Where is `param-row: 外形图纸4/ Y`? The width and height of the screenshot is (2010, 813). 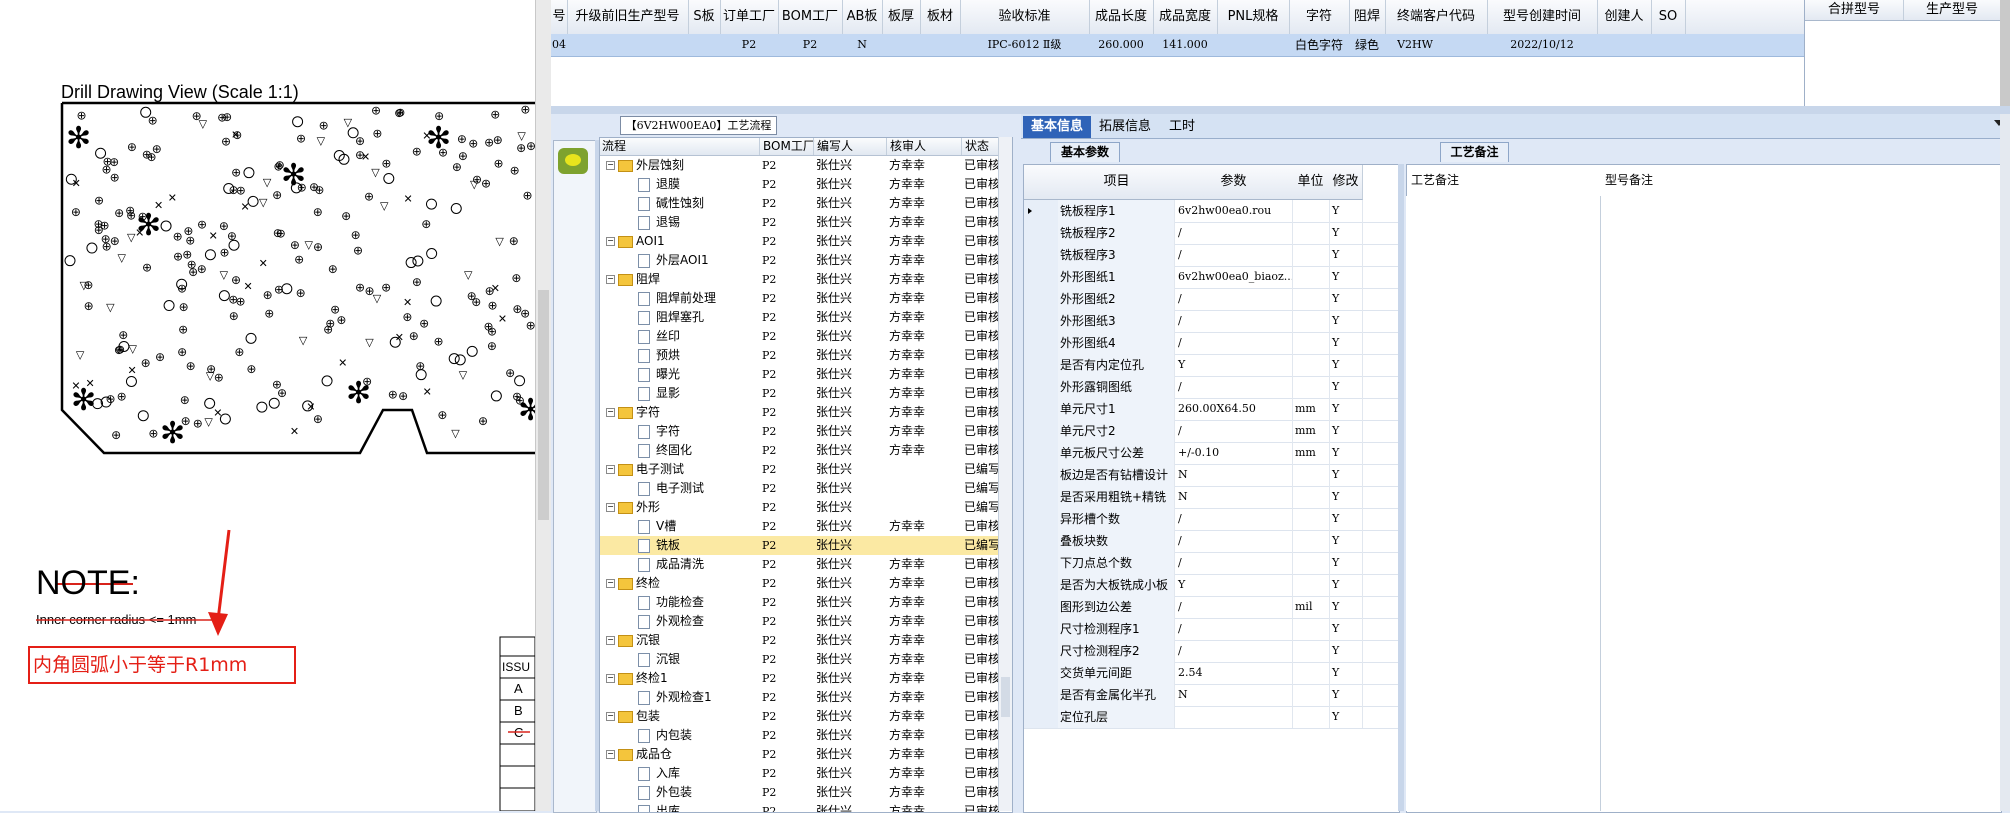 param-row: 外形图纸4/ Y is located at coordinates (1211, 343).